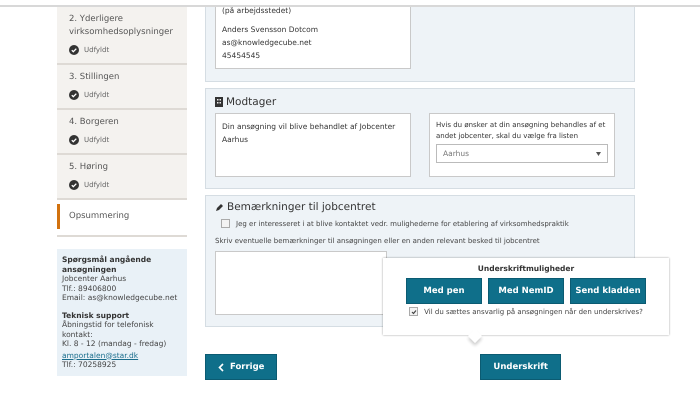  I want to click on building-icon, so click(219, 102).